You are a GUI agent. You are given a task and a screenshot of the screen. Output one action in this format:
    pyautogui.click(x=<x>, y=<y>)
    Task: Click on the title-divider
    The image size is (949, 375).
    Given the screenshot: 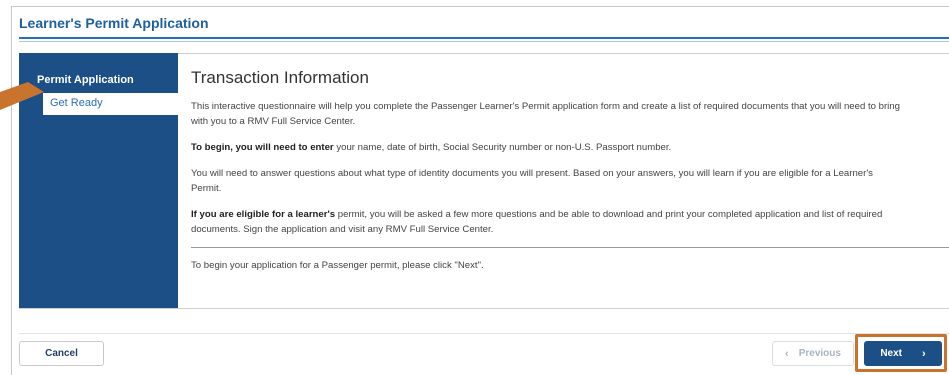 What is the action you would take?
    pyautogui.click(x=484, y=38)
    